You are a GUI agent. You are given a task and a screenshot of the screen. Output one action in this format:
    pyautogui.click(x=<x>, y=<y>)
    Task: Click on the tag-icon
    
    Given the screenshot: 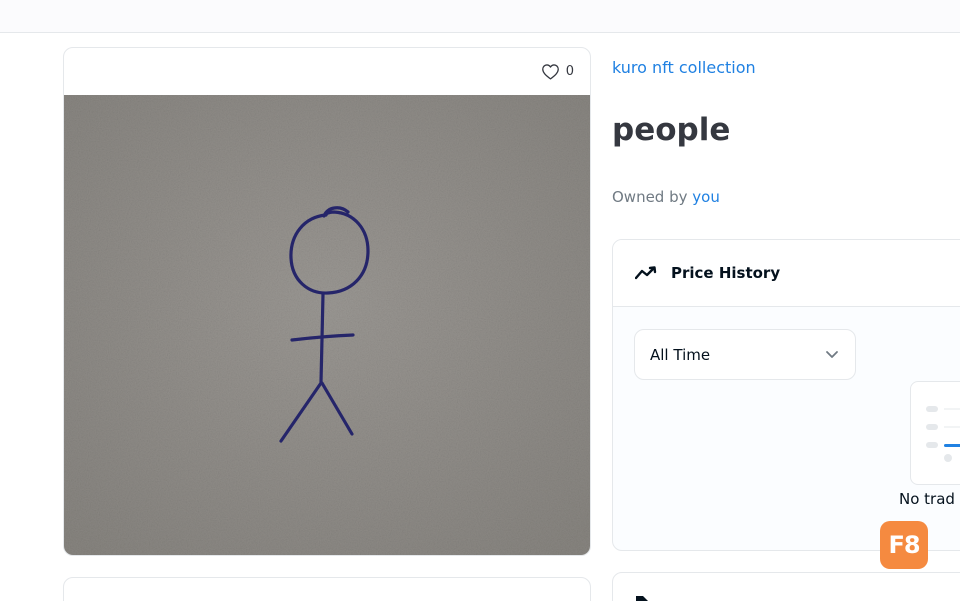 What is the action you would take?
    pyautogui.click(x=643, y=598)
    